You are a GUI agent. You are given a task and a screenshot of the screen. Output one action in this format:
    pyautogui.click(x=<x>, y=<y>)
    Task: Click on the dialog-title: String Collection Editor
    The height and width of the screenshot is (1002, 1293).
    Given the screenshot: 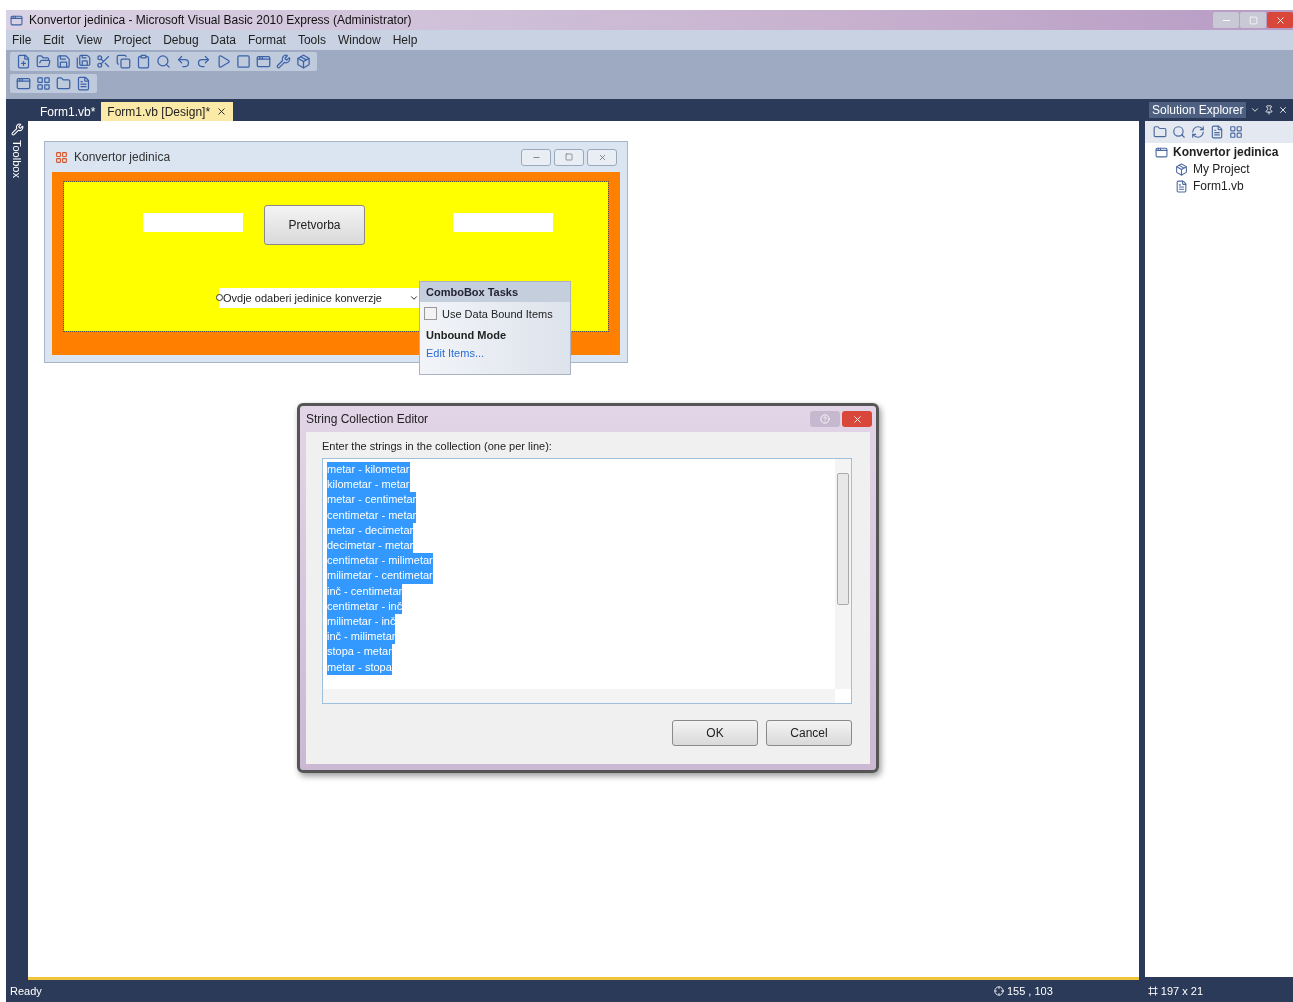 What is the action you would take?
    pyautogui.click(x=367, y=419)
    